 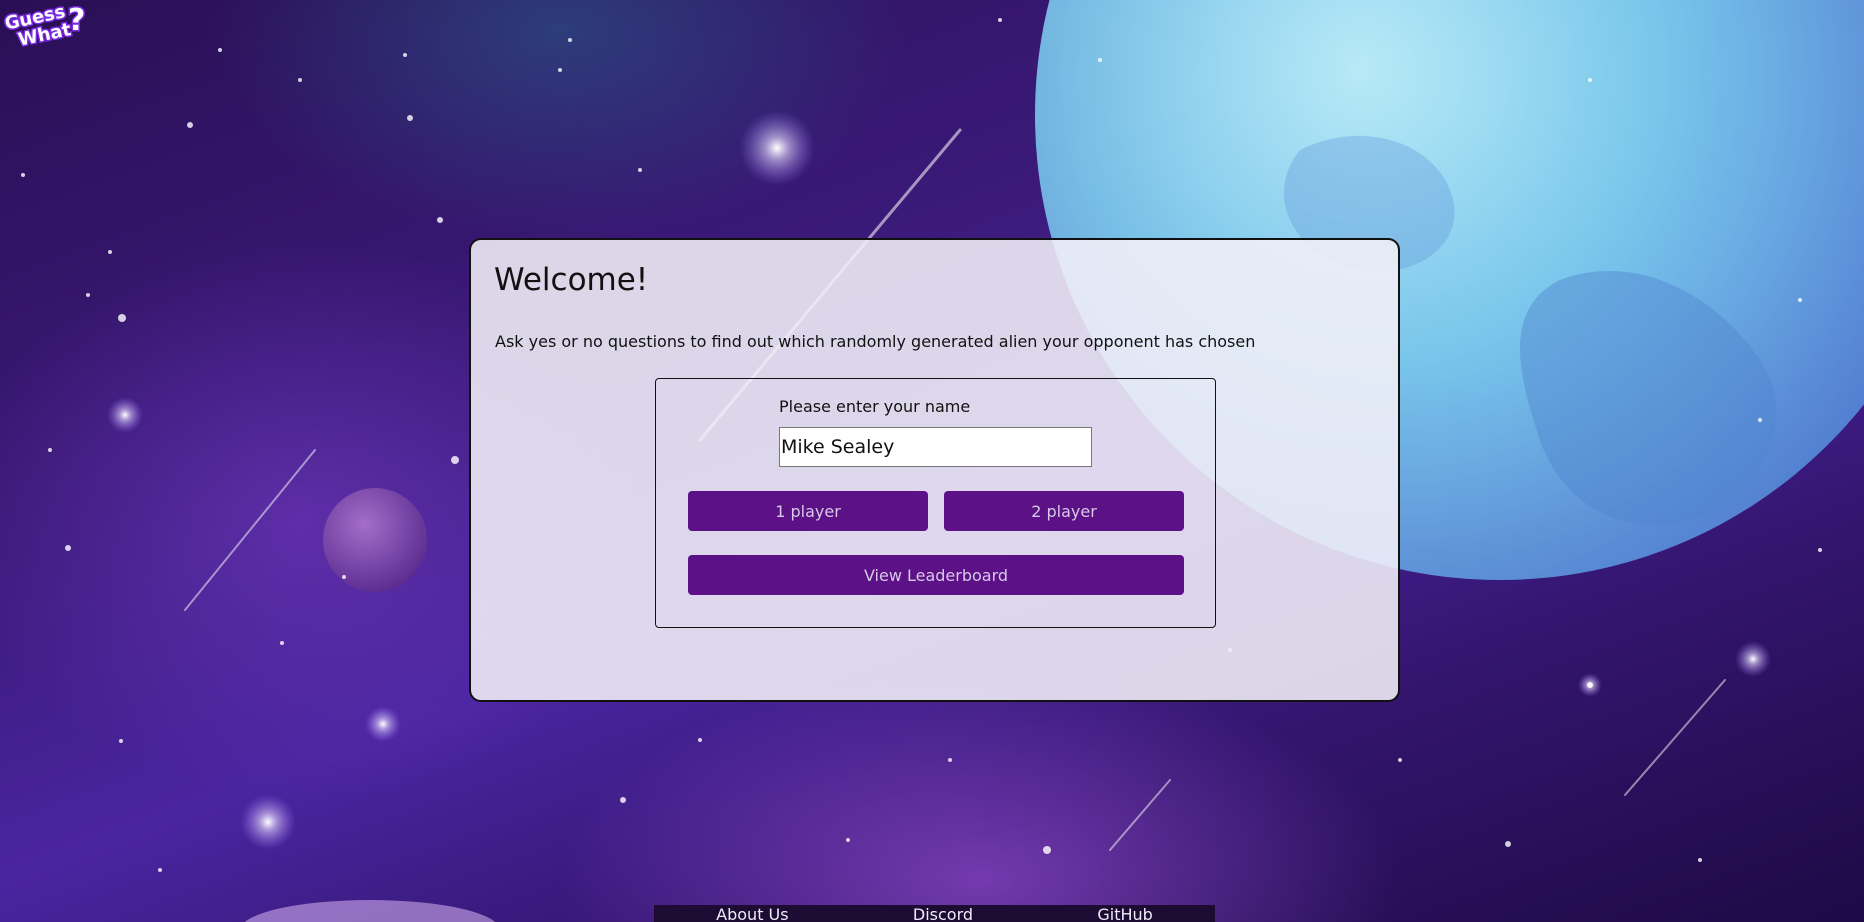 I want to click on moon-crater-shape, so click(x=1648, y=398).